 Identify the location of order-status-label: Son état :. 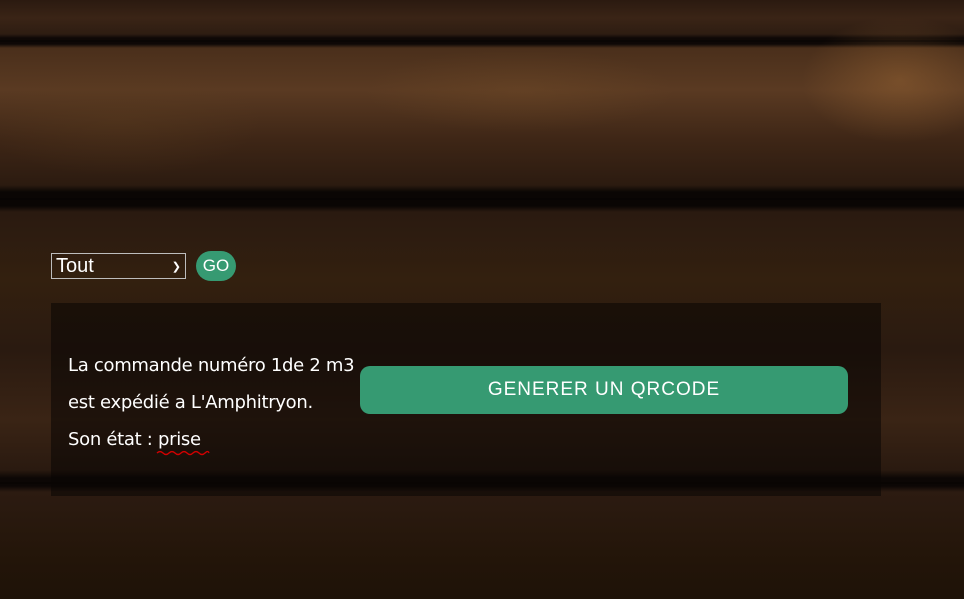
(110, 439).